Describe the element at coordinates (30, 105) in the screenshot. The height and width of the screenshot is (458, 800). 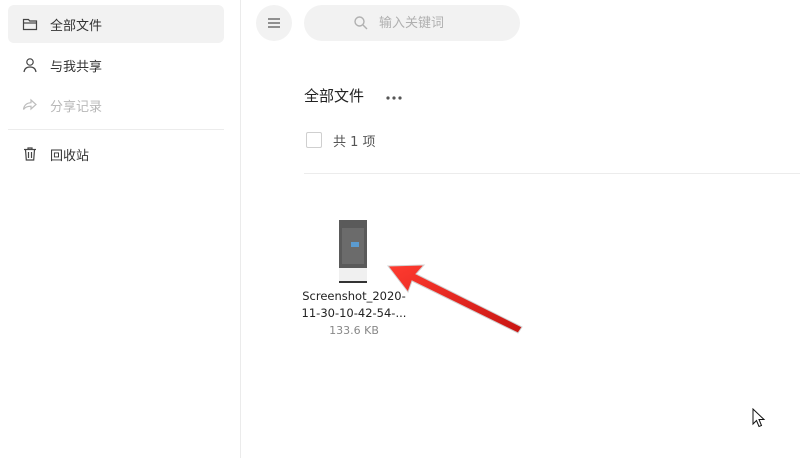
I see `share-icon` at that location.